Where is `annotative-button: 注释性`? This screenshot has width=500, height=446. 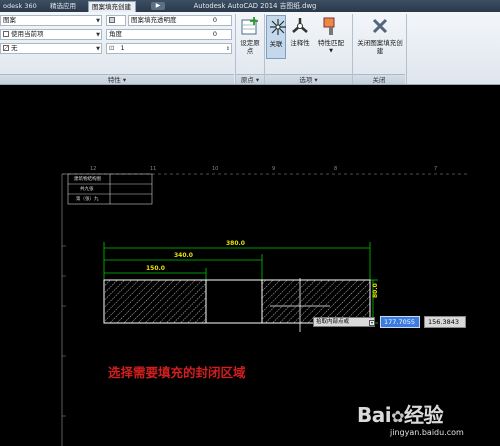 annotative-button: 注释性 is located at coordinates (300, 31).